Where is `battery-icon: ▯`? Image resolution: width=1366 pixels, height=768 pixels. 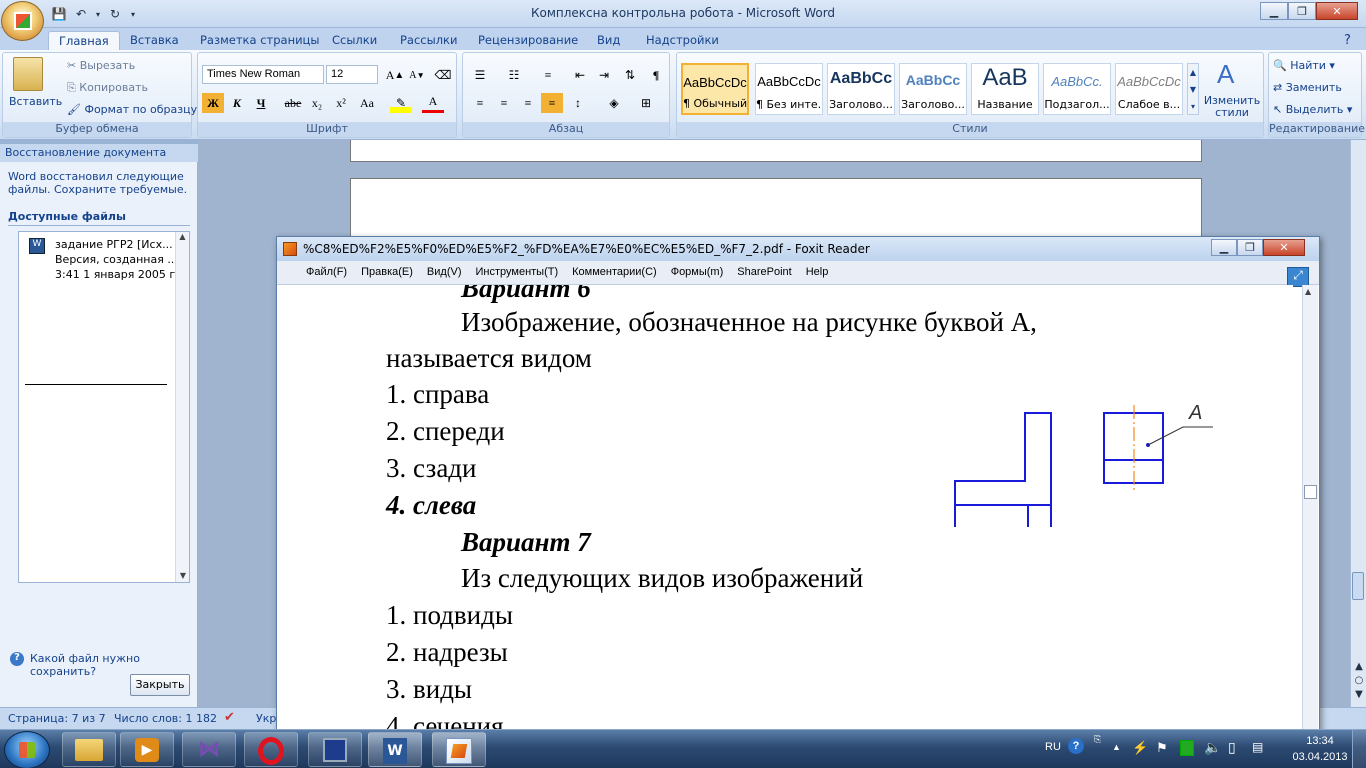
battery-icon: ▯ is located at coordinates (1232, 747).